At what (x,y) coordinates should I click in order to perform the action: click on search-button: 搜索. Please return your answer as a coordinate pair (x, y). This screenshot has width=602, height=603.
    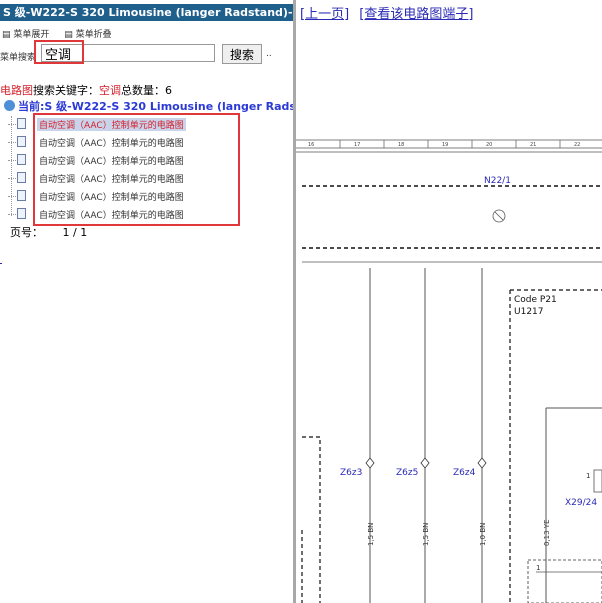
    Looking at the image, I should click on (242, 54).